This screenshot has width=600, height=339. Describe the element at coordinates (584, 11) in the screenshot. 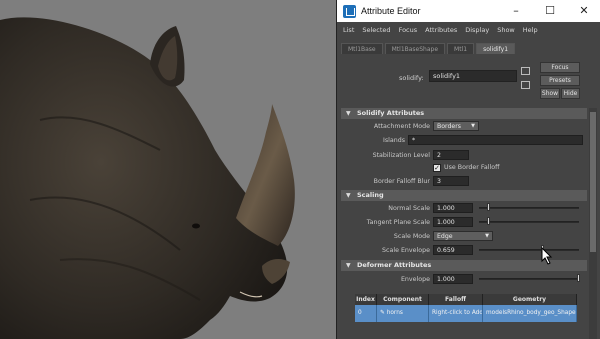

I see `close-button: ✕` at that location.